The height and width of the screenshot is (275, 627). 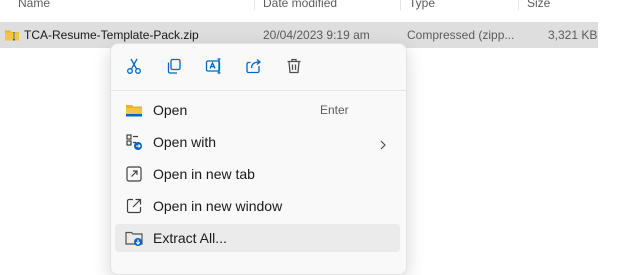 I want to click on menu-item-open-in-new-window: Open in new window, so click(x=257, y=206).